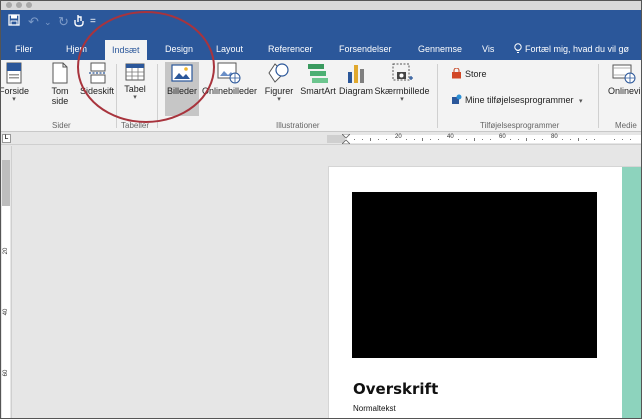  I want to click on store-label: Store, so click(476, 74).